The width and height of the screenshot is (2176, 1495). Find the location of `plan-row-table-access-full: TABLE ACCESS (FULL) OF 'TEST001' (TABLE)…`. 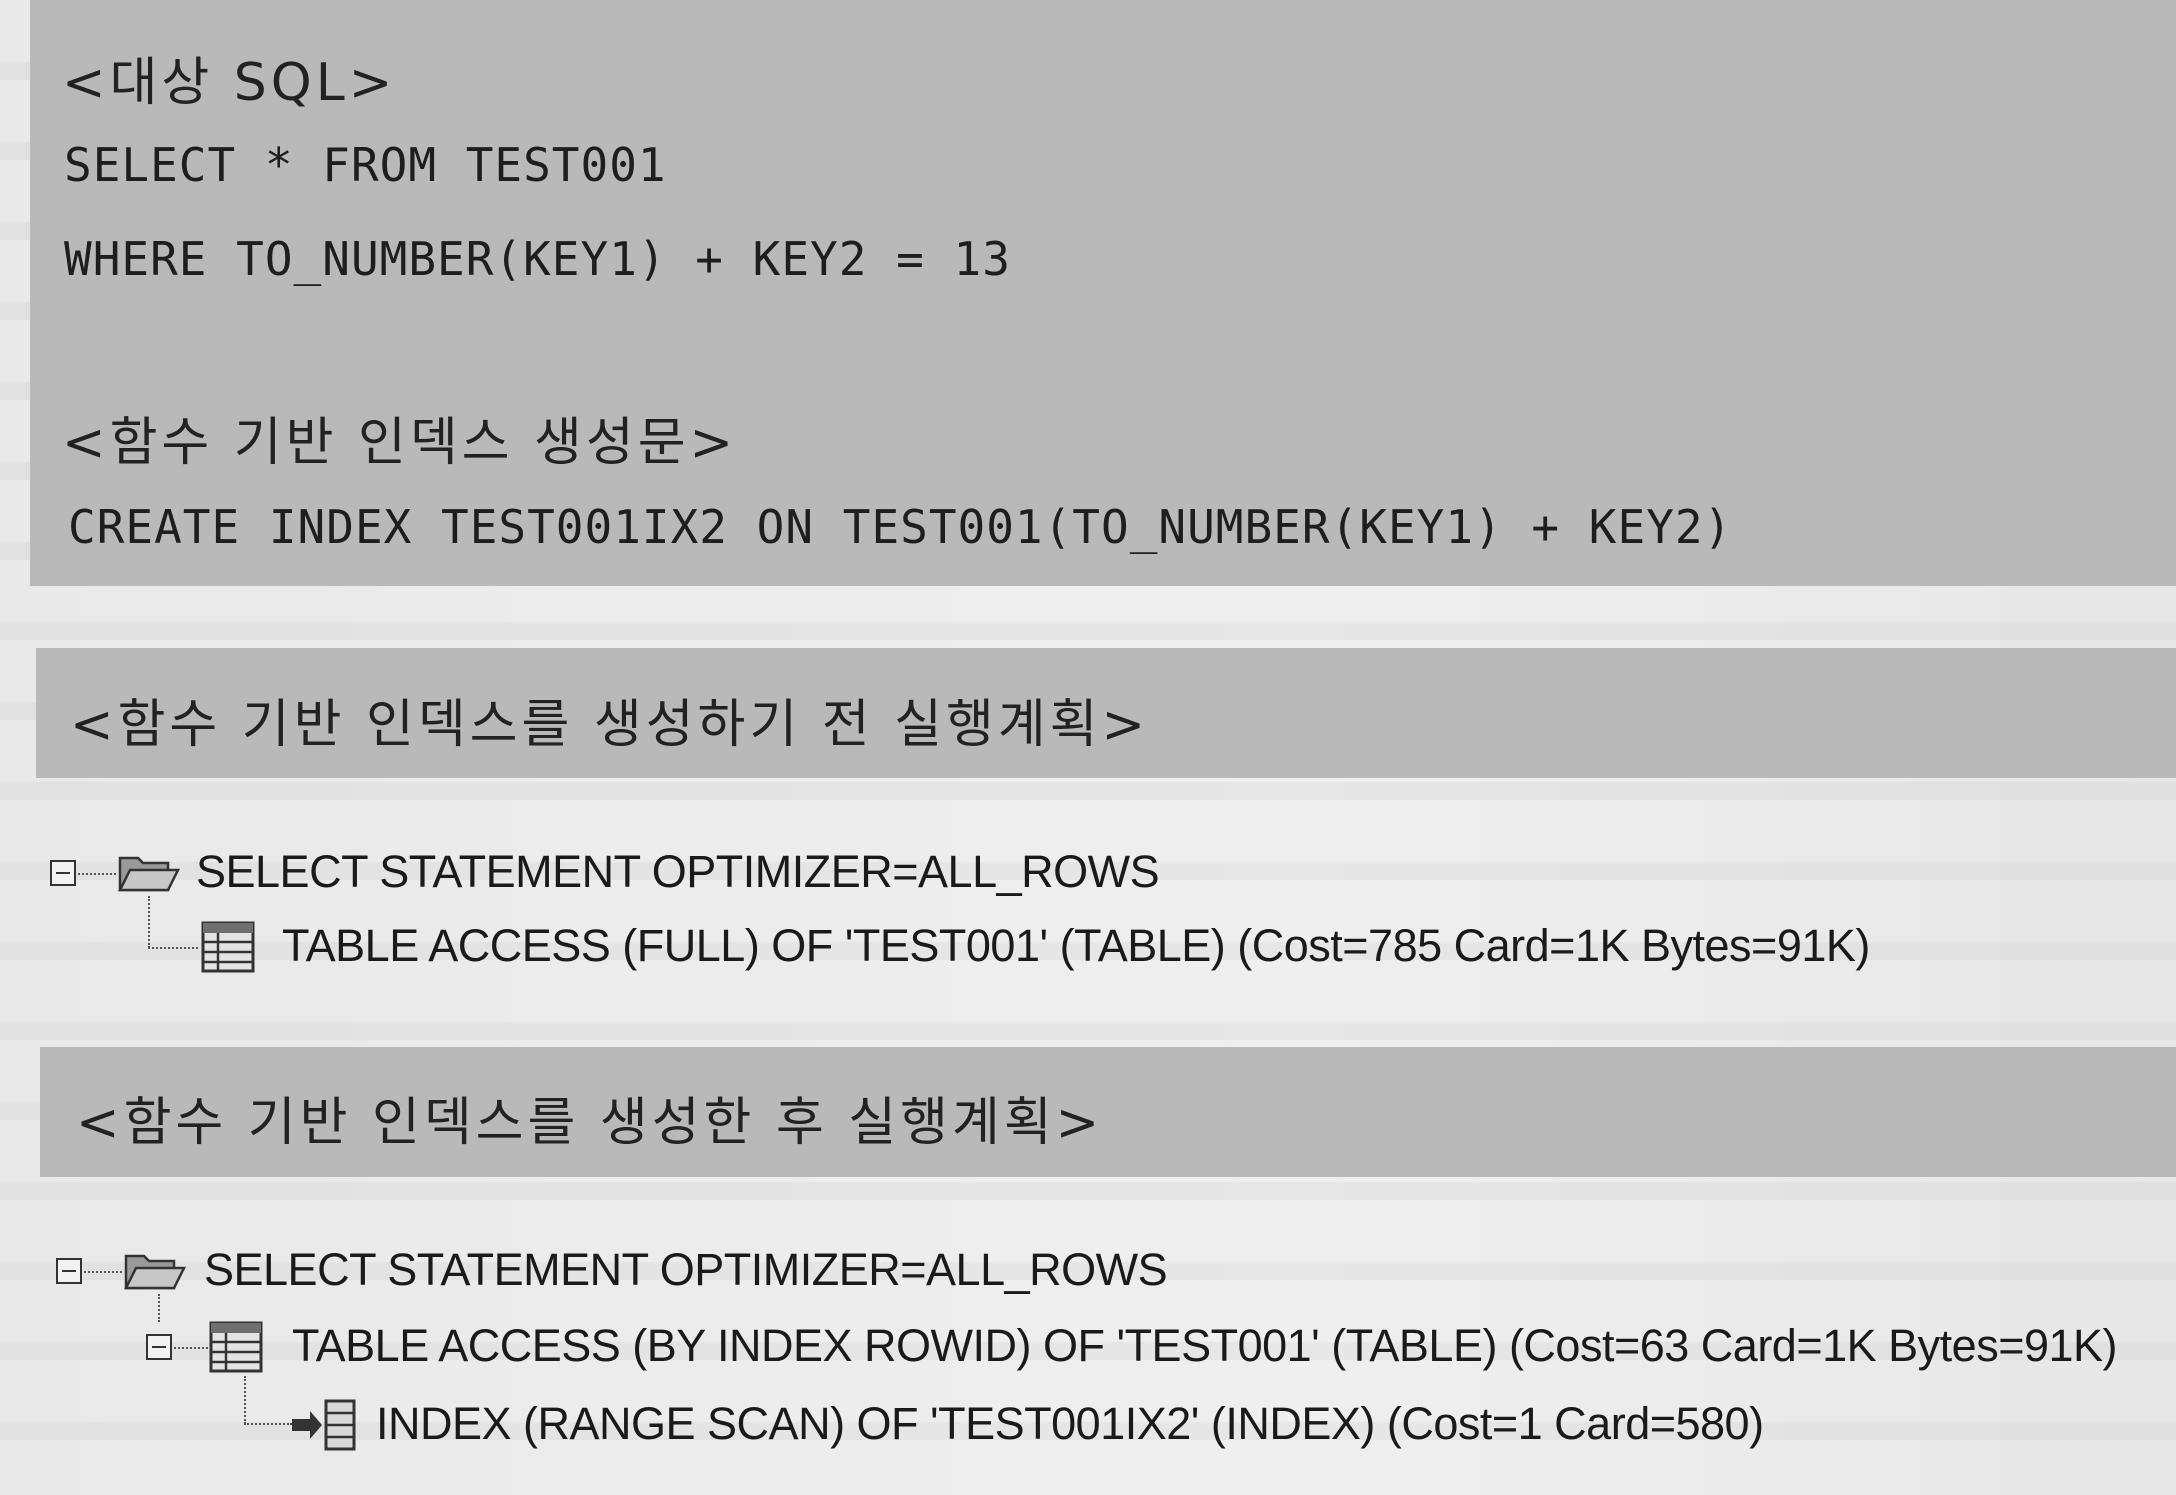

plan-row-table-access-full: TABLE ACCESS (FULL) OF 'TEST001' (TABLE)… is located at coordinates (1076, 945).